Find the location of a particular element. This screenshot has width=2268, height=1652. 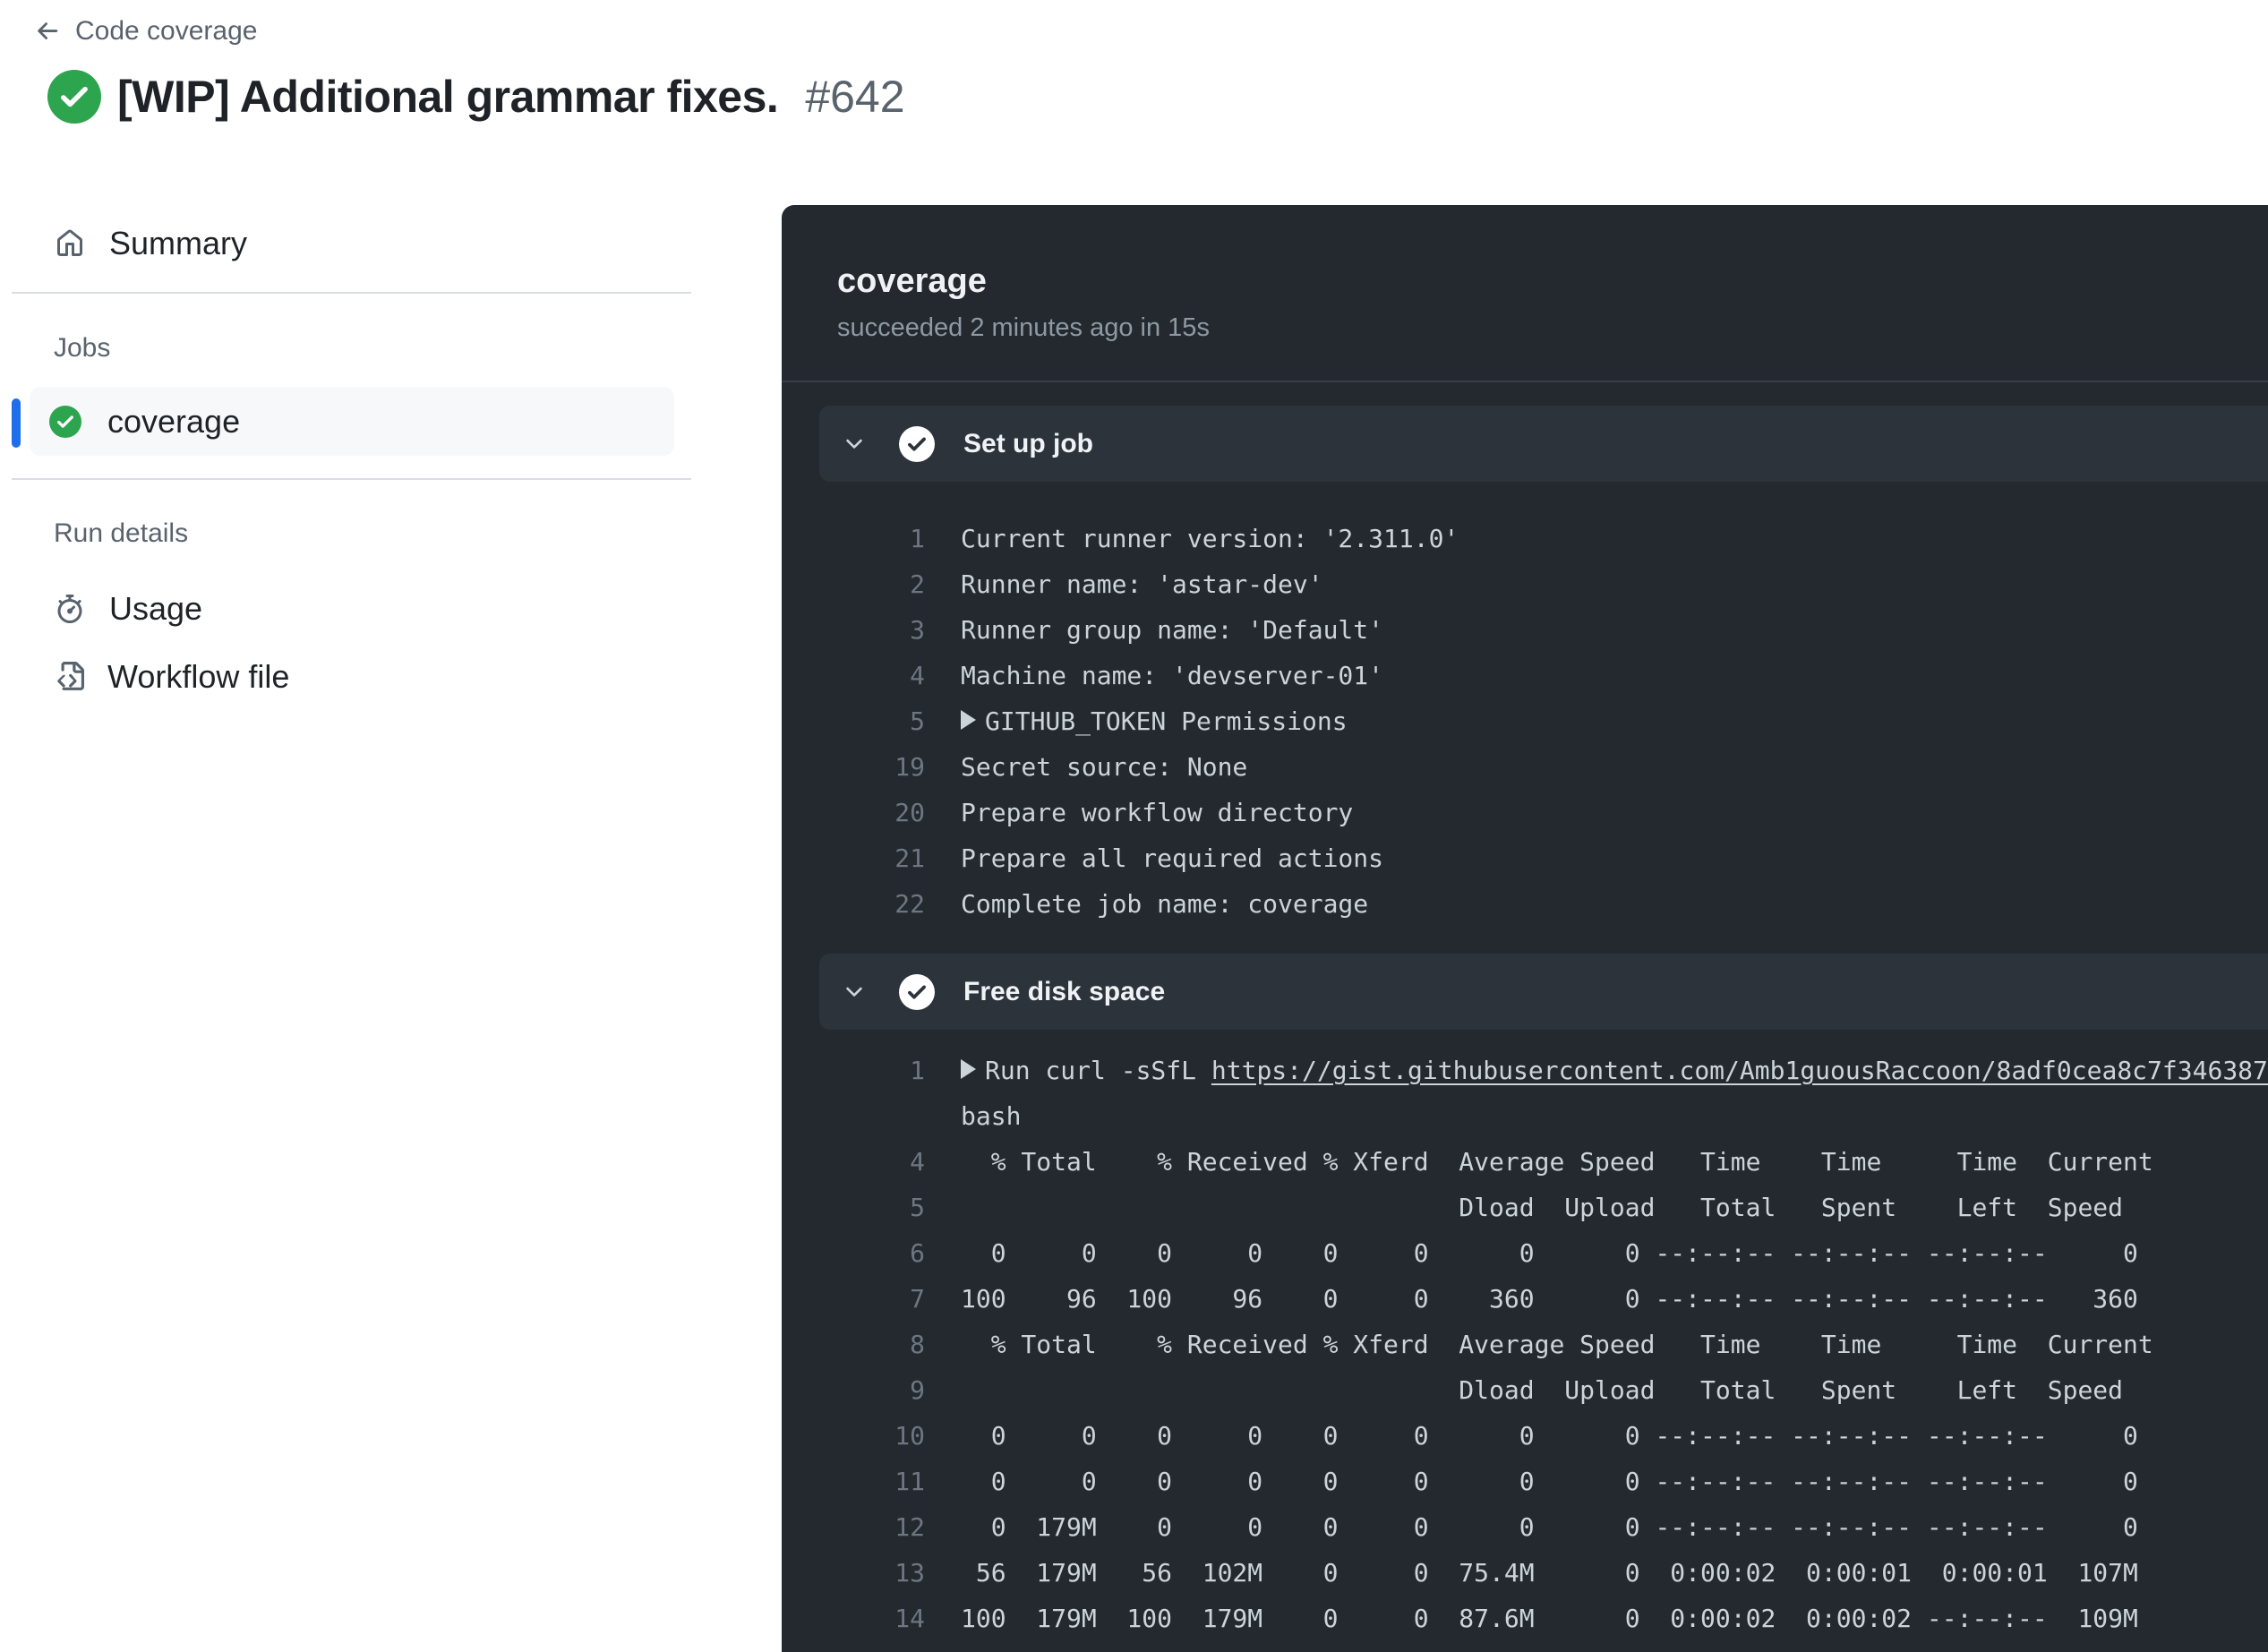

panel-job-status: succeeded 2 minutes ago in 15s is located at coordinates (1023, 327).